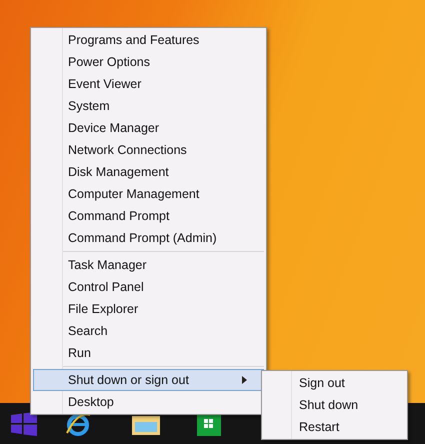  Describe the element at coordinates (148, 62) in the screenshot. I see `menu-item: Power Options` at that location.